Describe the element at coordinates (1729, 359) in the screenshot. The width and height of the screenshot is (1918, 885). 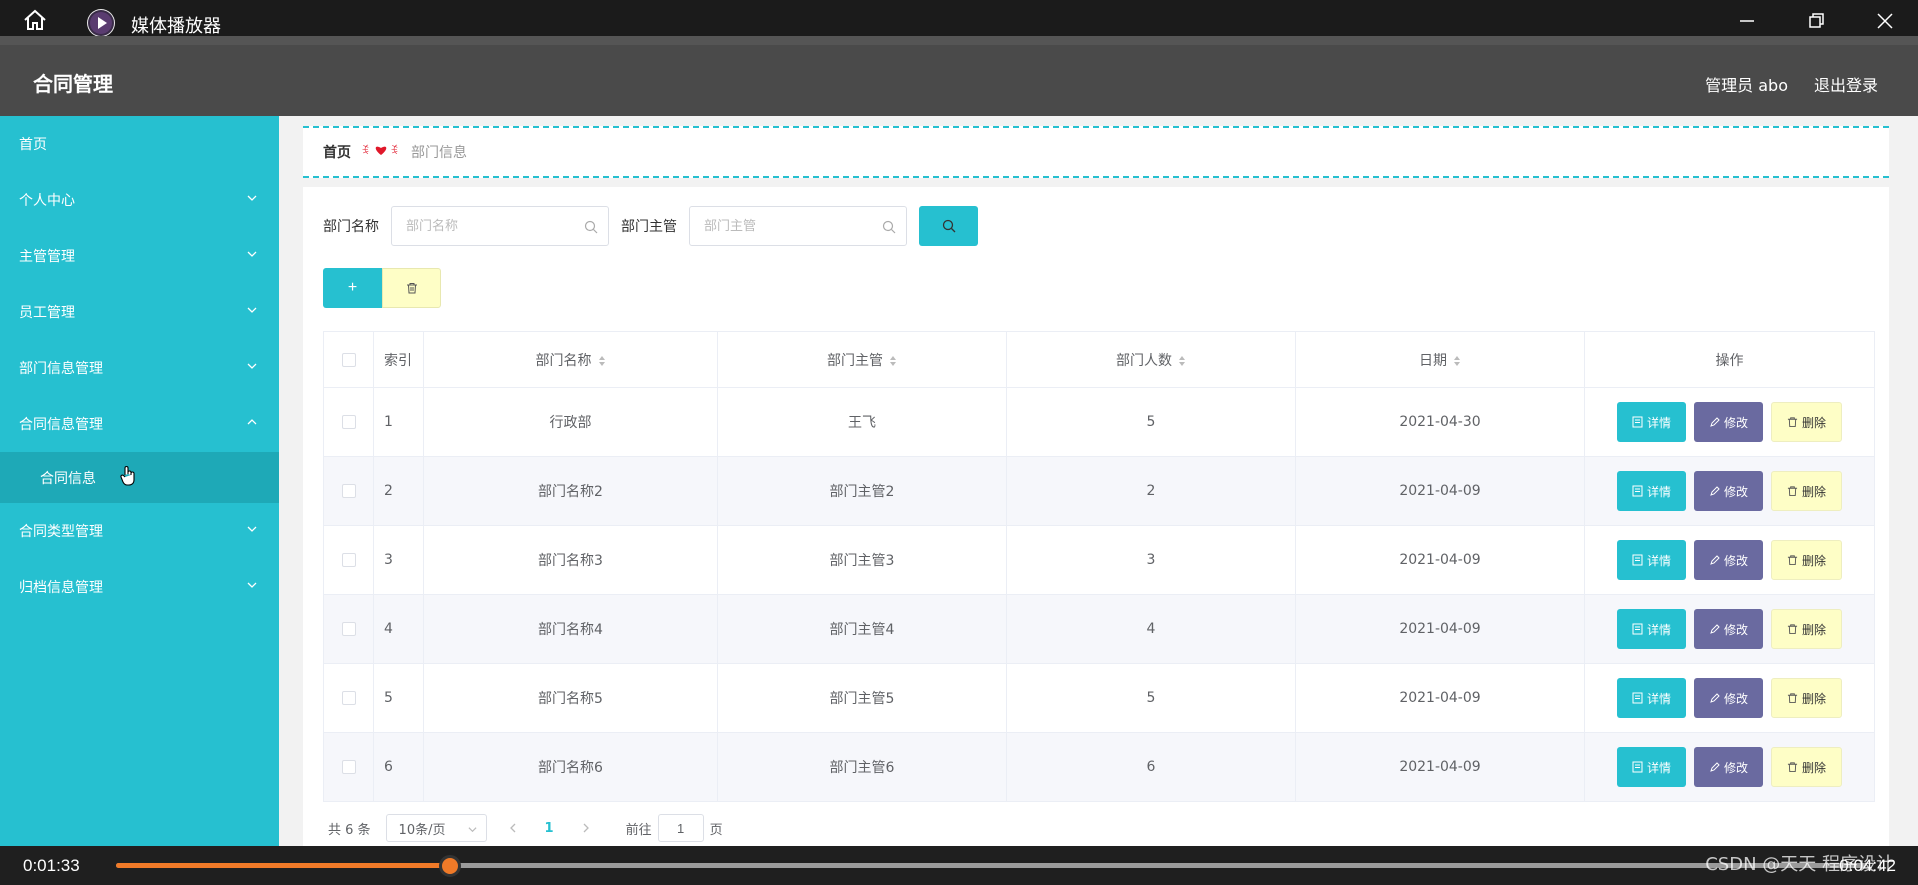
I see `header-actions: 操作` at that location.